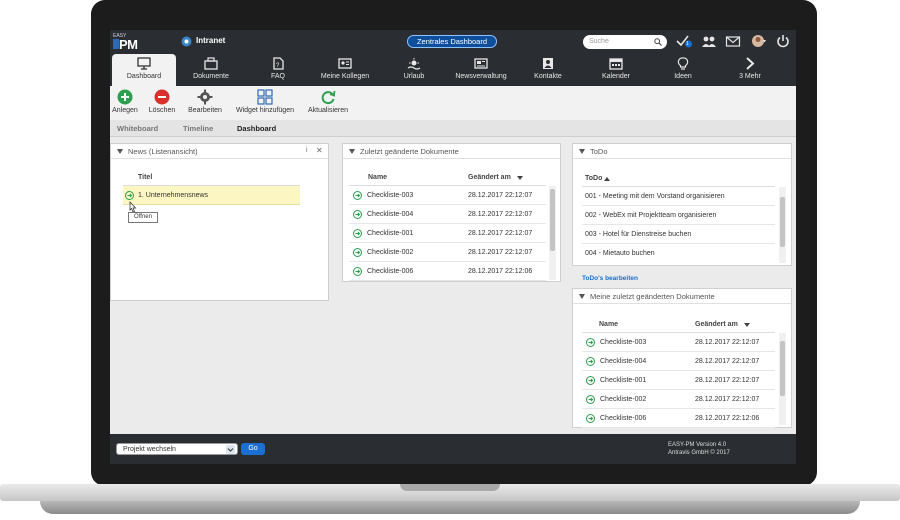 This screenshot has height=520, width=900. What do you see at coordinates (198, 128) in the screenshot?
I see `tab-timeline: Timeline` at bounding box center [198, 128].